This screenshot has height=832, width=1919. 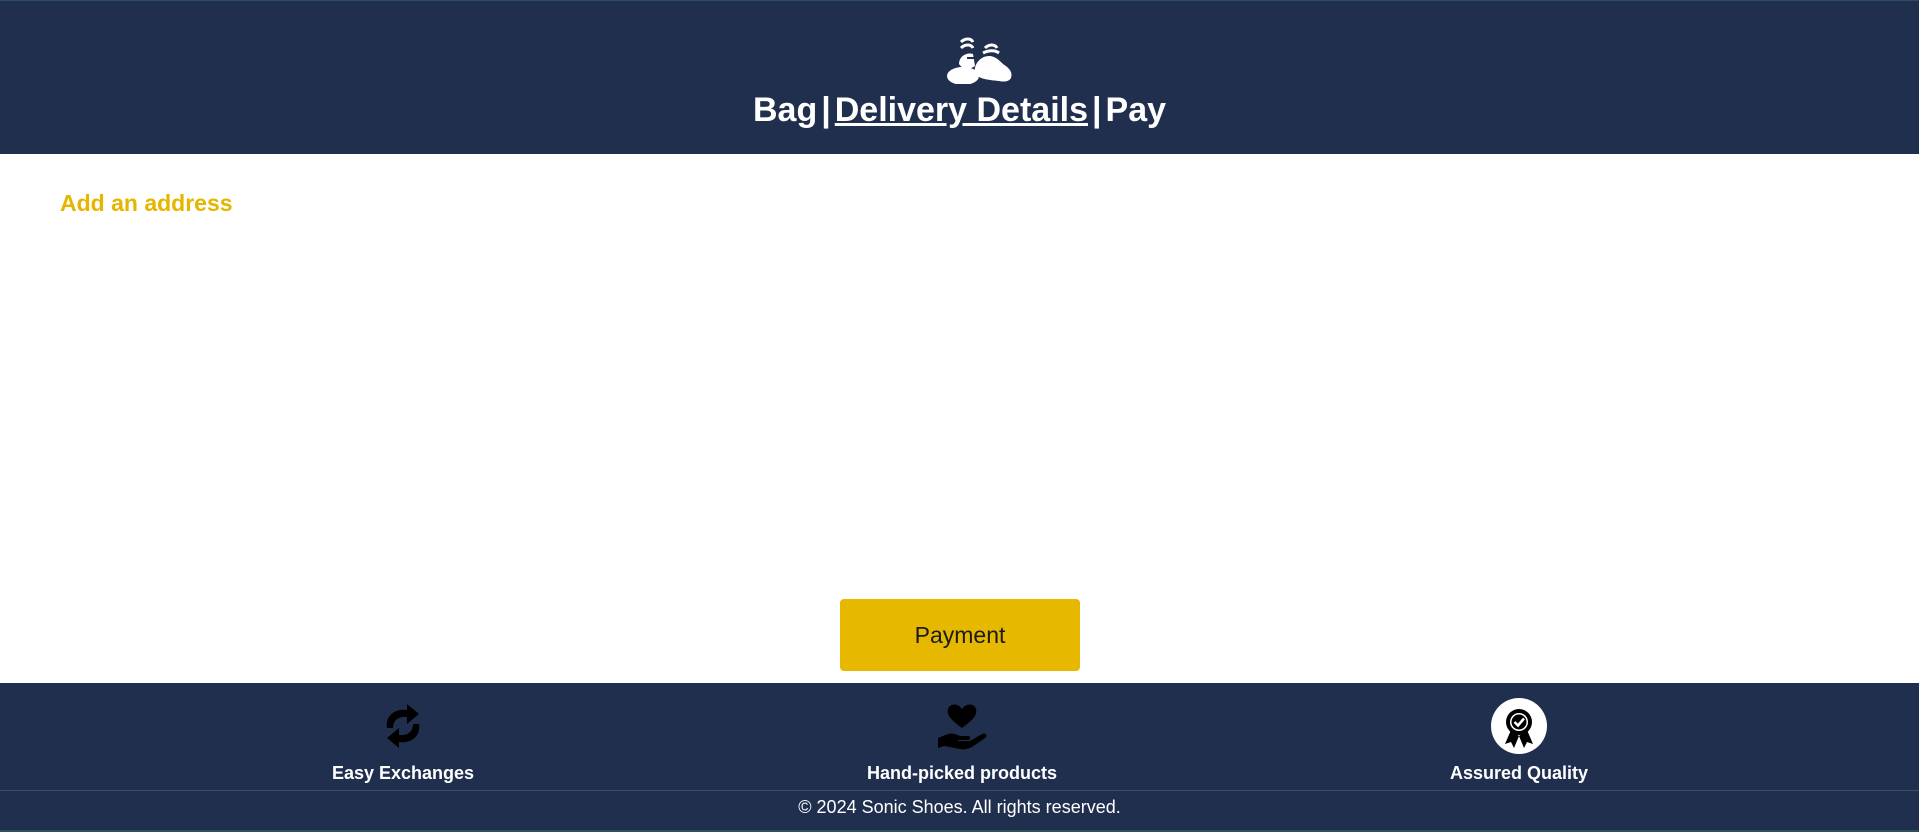 I want to click on quality-badge-icon, so click(x=1519, y=726).